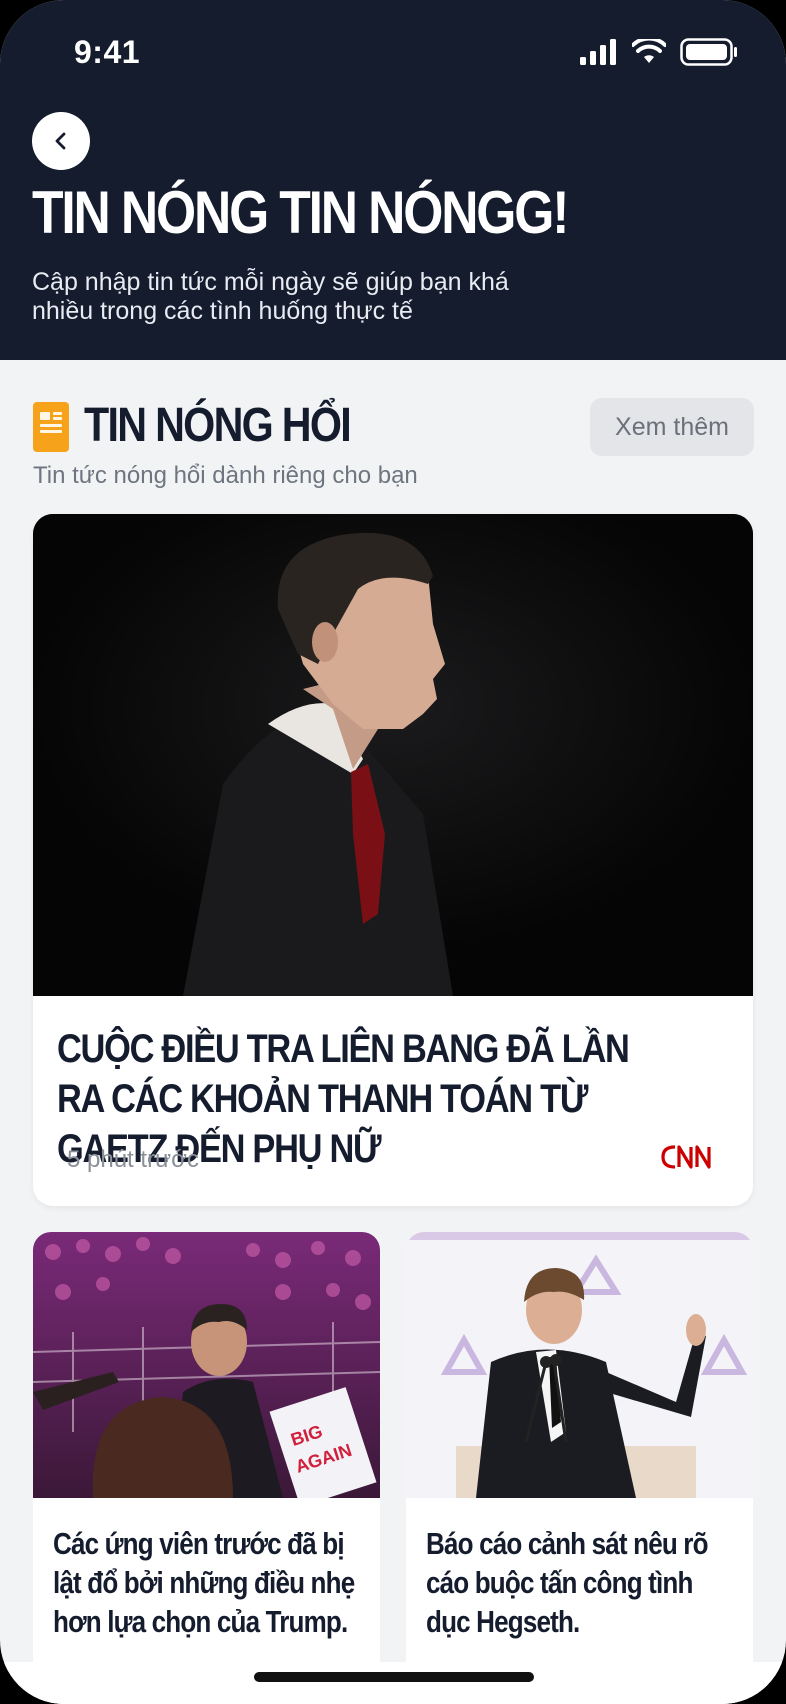  What do you see at coordinates (218, 425) in the screenshot?
I see `section-title: TIN NÓNG HỔI` at bounding box center [218, 425].